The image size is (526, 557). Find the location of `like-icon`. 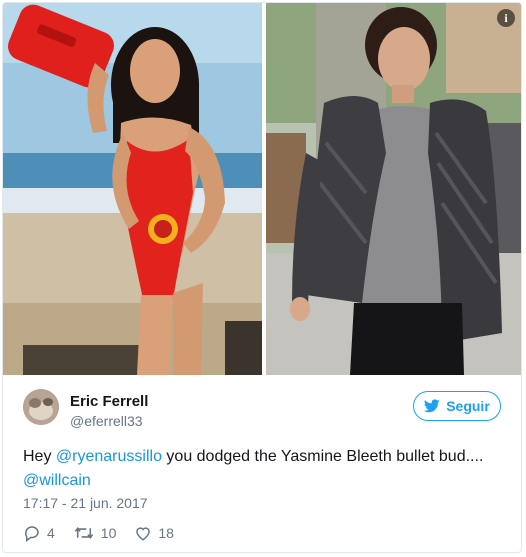

like-icon is located at coordinates (143, 534).